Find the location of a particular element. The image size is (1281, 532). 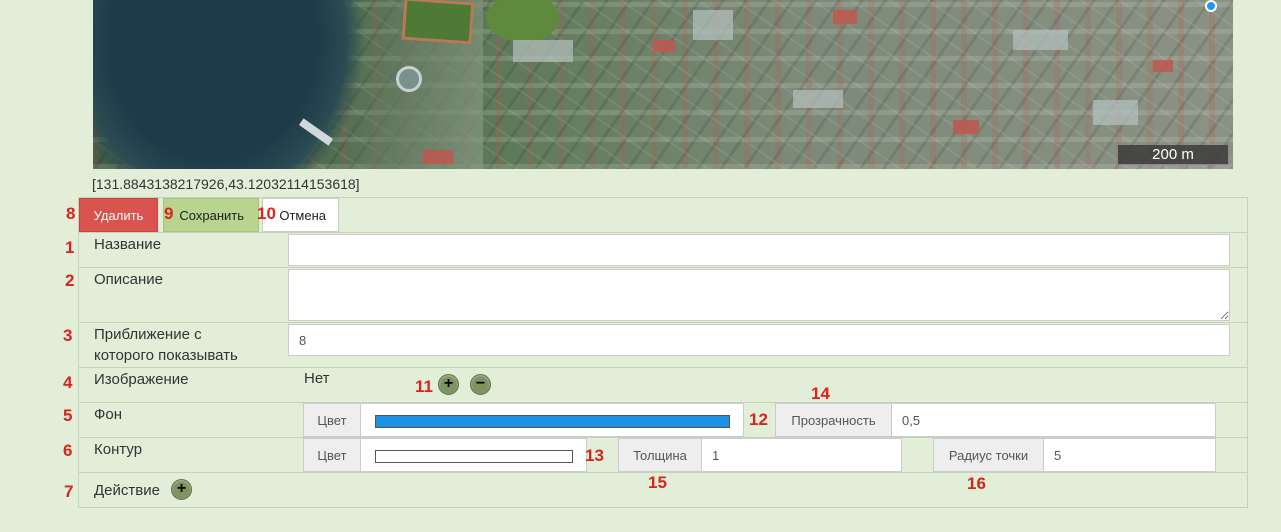

zoom-label-line2: которого показывать is located at coordinates (166, 355).